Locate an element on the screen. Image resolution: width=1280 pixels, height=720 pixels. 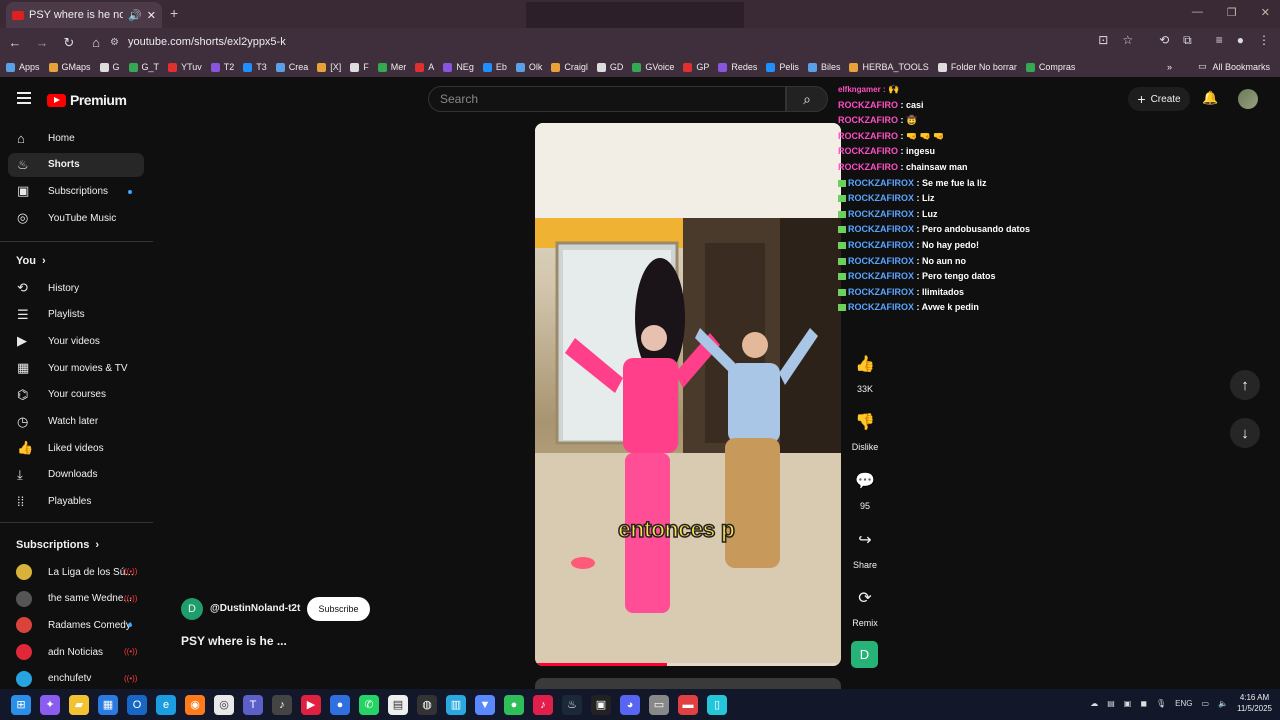
sidebar-item-downloads: ⤓ Downloads is located at coordinates (76, 475).